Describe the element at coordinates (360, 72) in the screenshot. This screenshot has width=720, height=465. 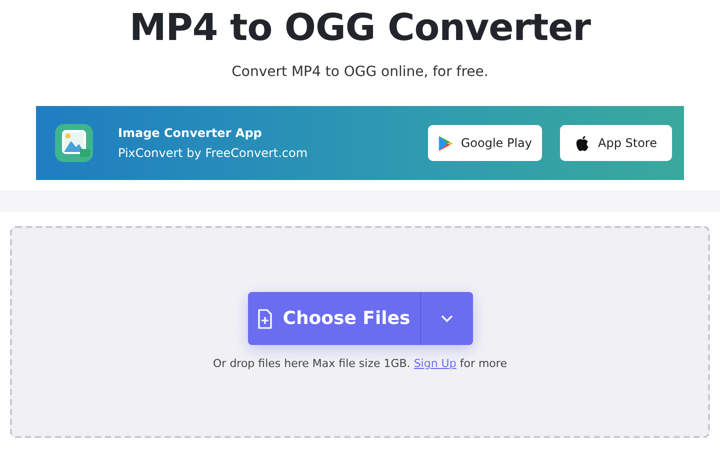
I see `page-subtitle: Convert MP4 to OGG online, for free.` at that location.